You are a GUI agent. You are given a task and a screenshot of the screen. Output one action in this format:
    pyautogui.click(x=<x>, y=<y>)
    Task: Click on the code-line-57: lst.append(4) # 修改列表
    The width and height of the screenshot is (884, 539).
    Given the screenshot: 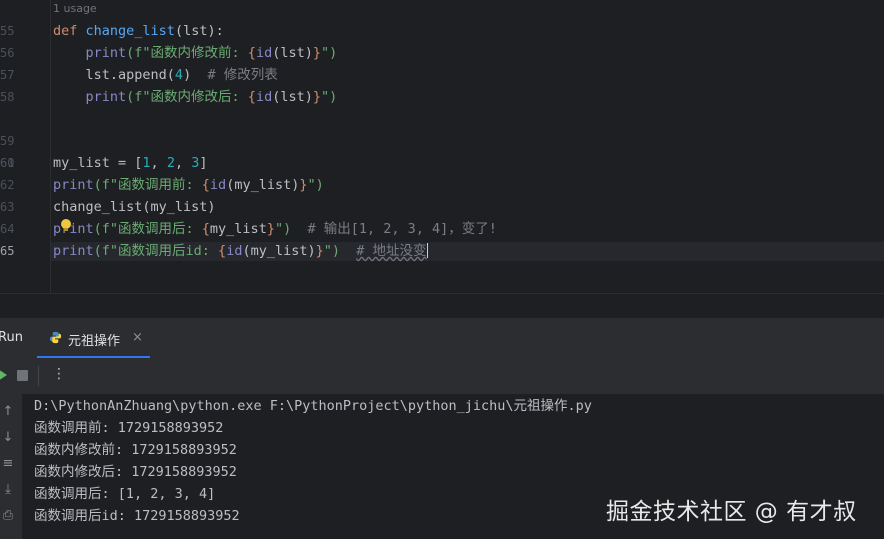 What is the action you would take?
    pyautogui.click(x=165, y=75)
    